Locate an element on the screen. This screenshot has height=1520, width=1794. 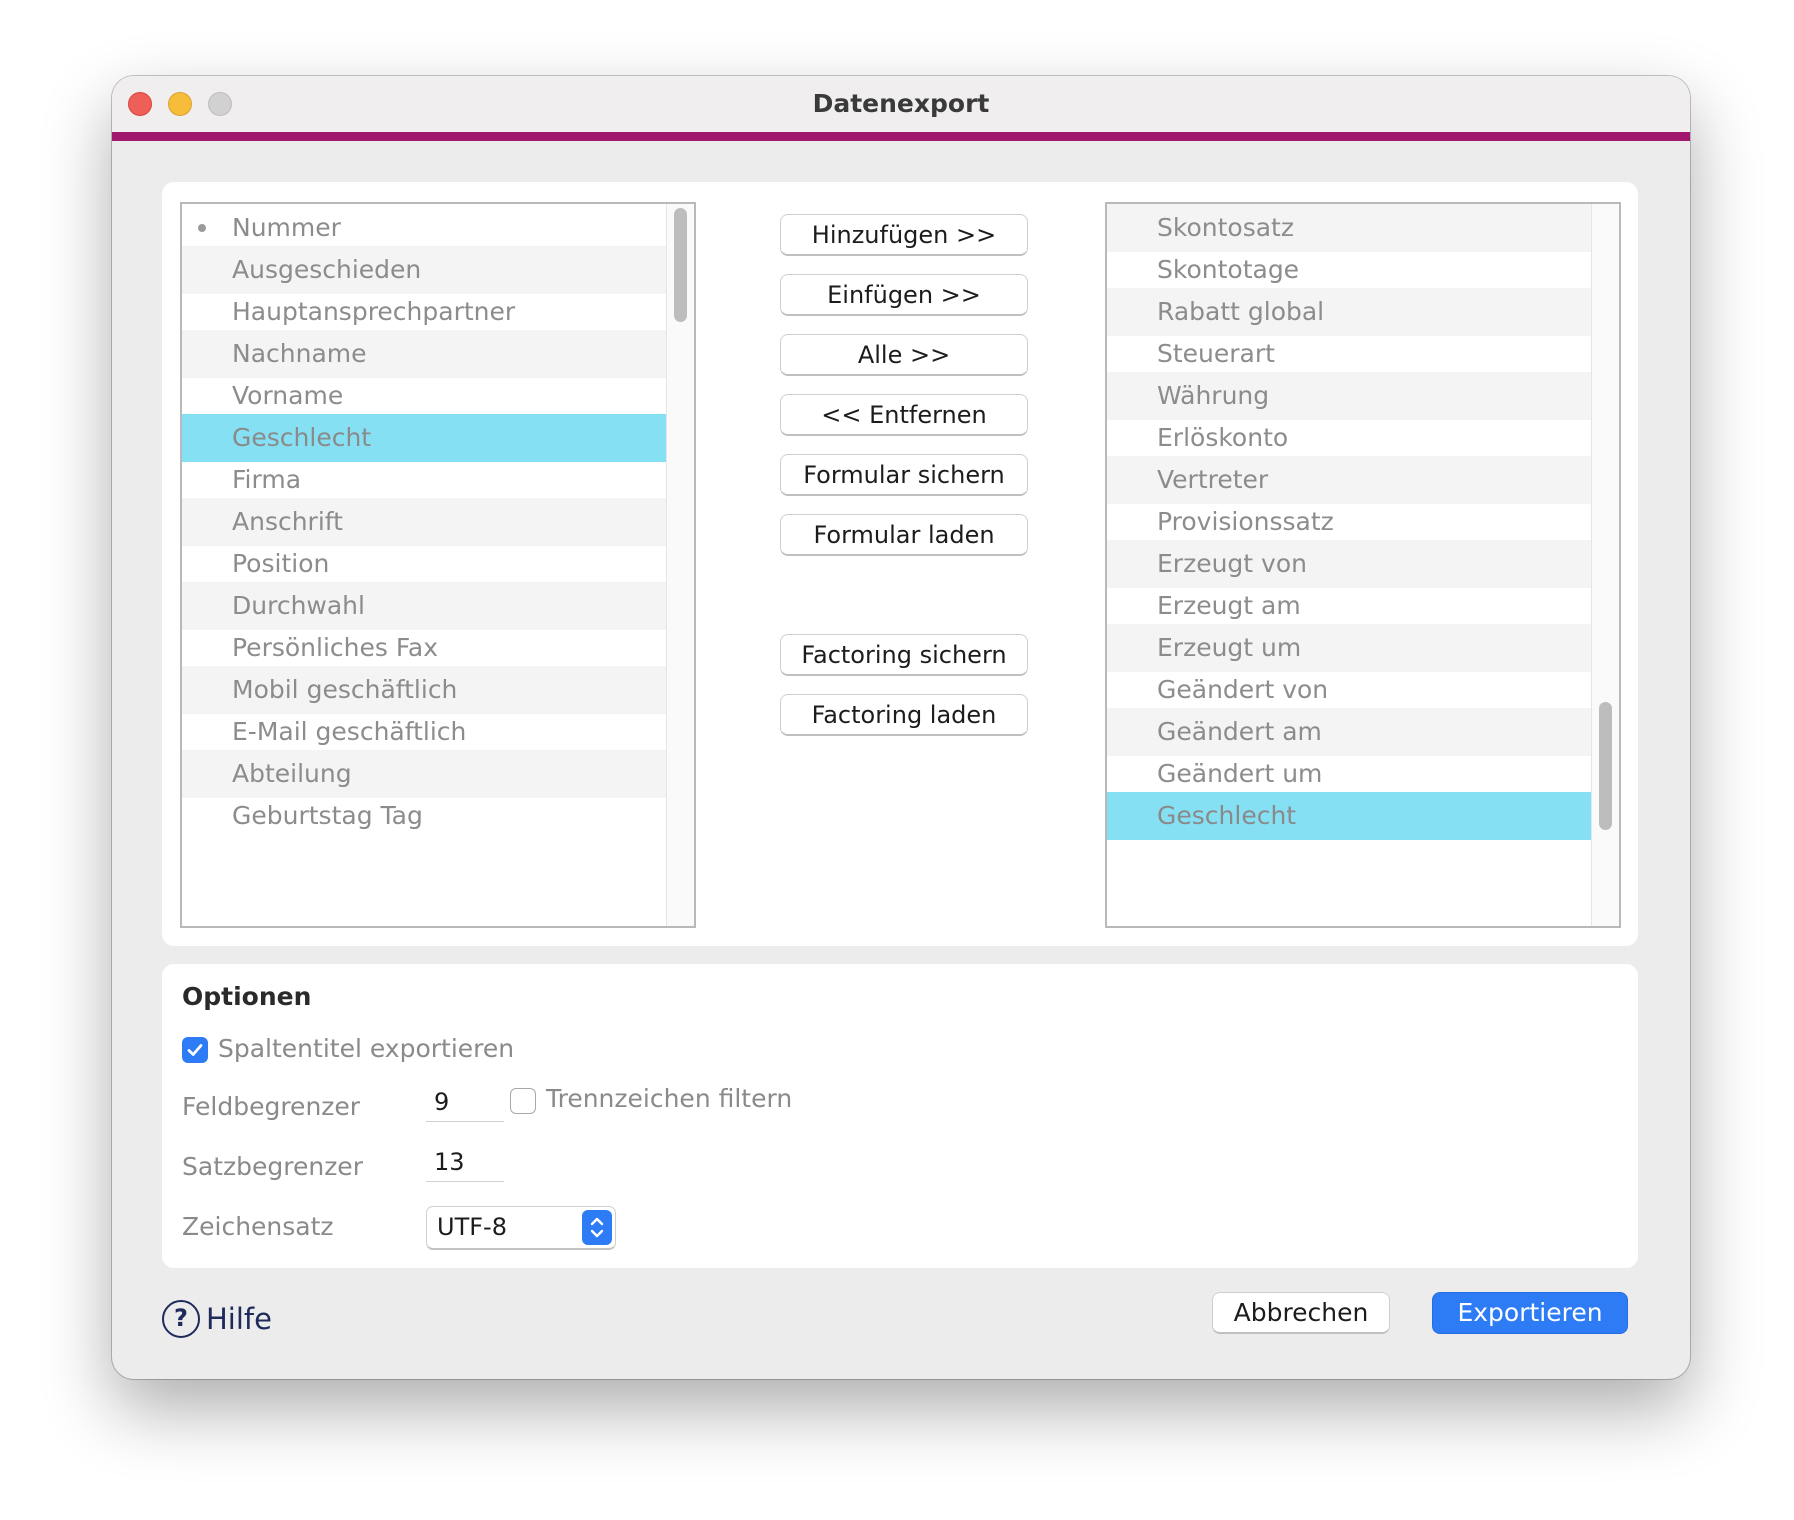
add-button: Hinzufügen >> is located at coordinates (904, 235).